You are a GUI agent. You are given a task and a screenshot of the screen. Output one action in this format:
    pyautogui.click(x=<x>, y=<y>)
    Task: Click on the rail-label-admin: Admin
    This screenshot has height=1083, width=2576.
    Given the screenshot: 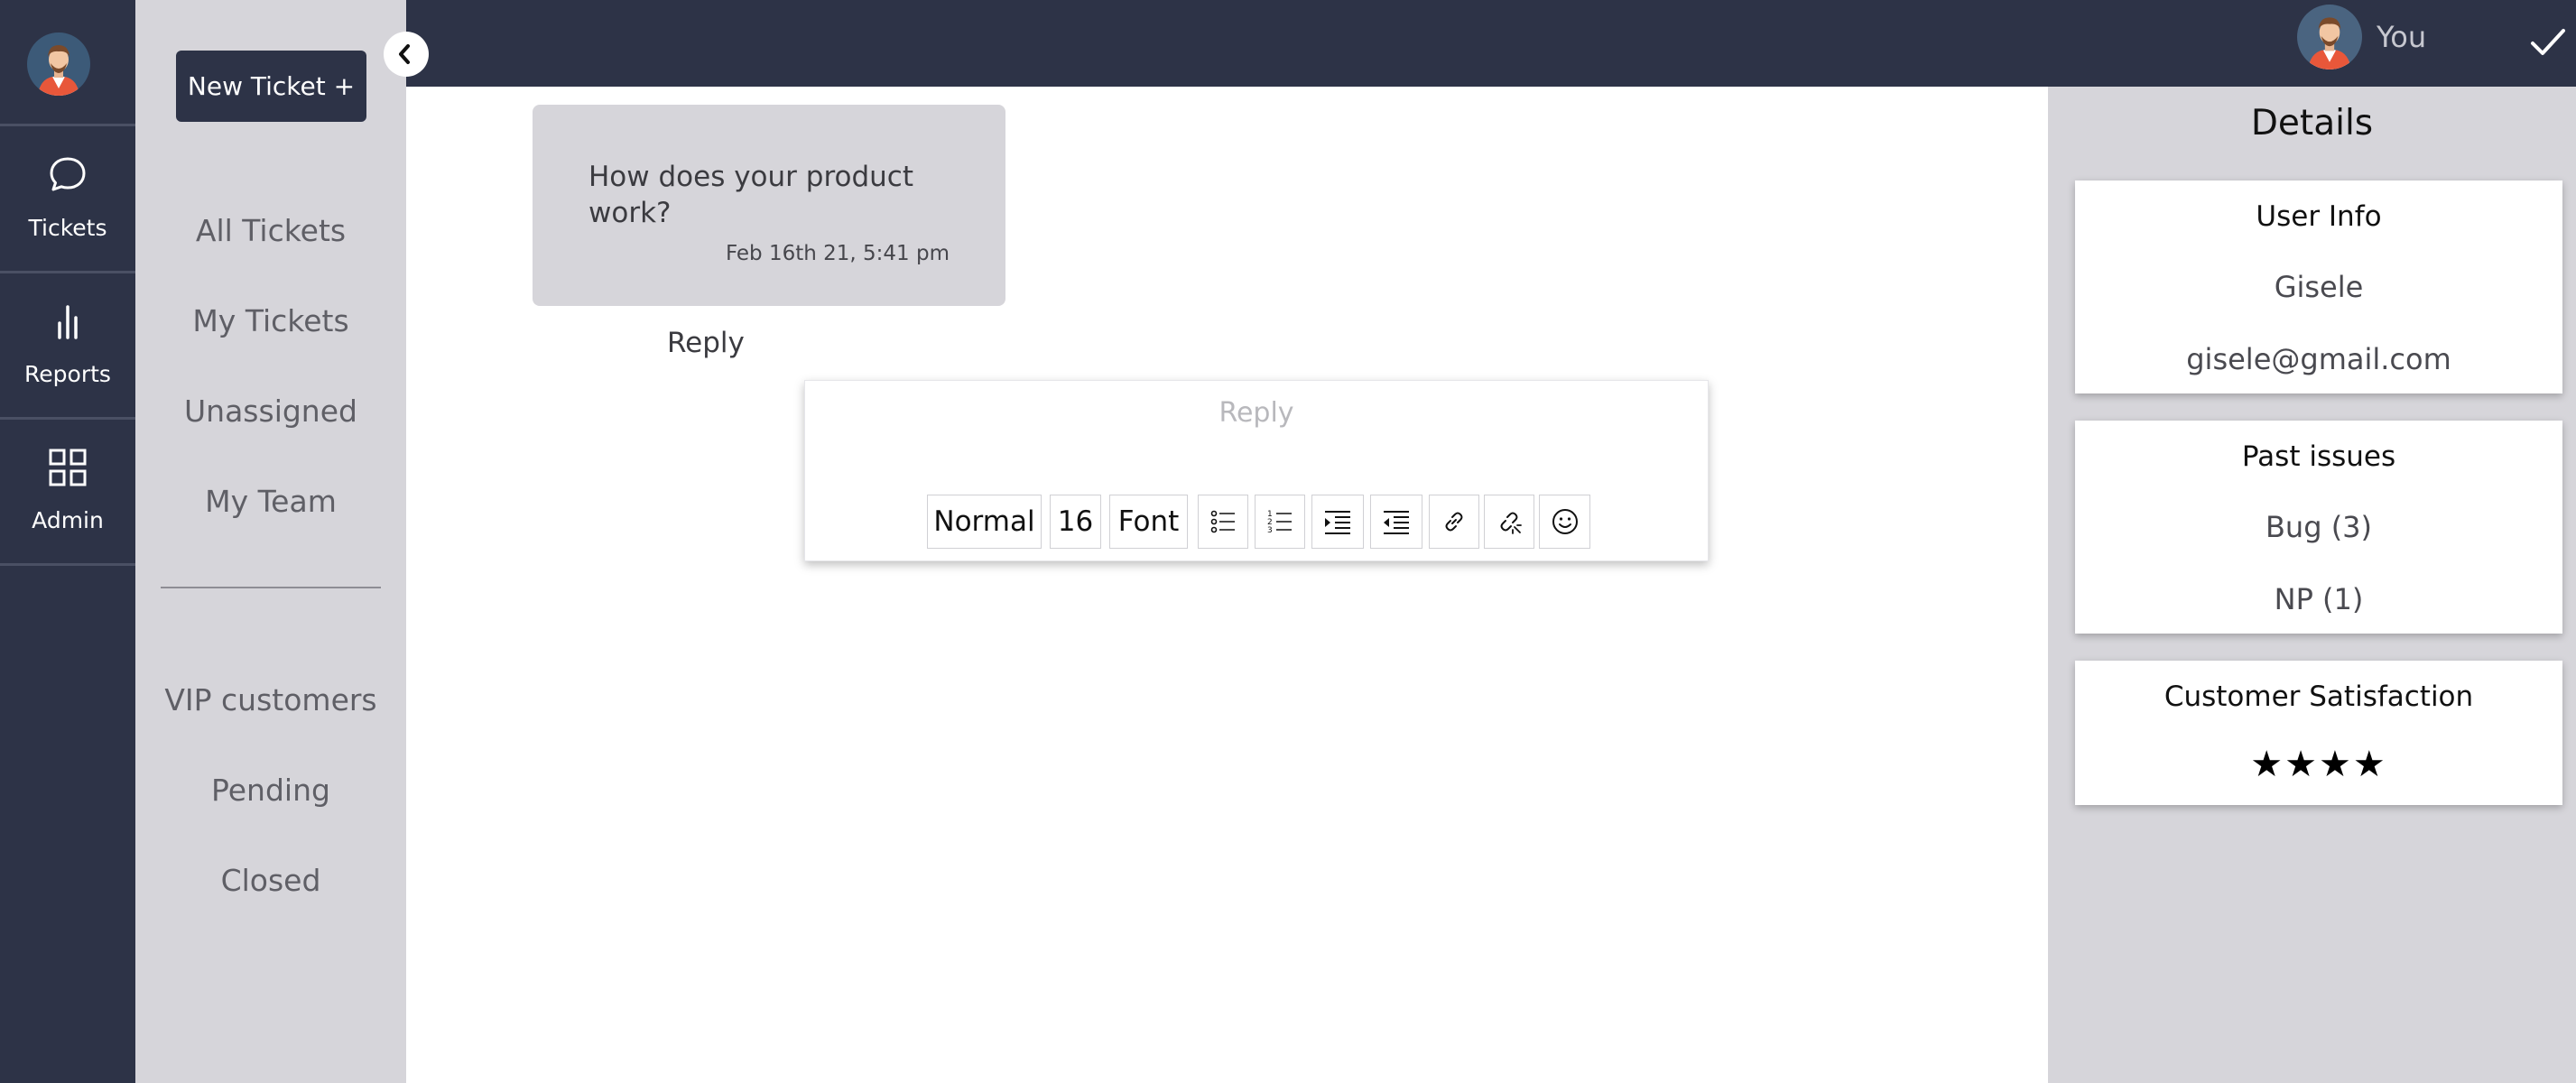 What is the action you would take?
    pyautogui.click(x=68, y=520)
    